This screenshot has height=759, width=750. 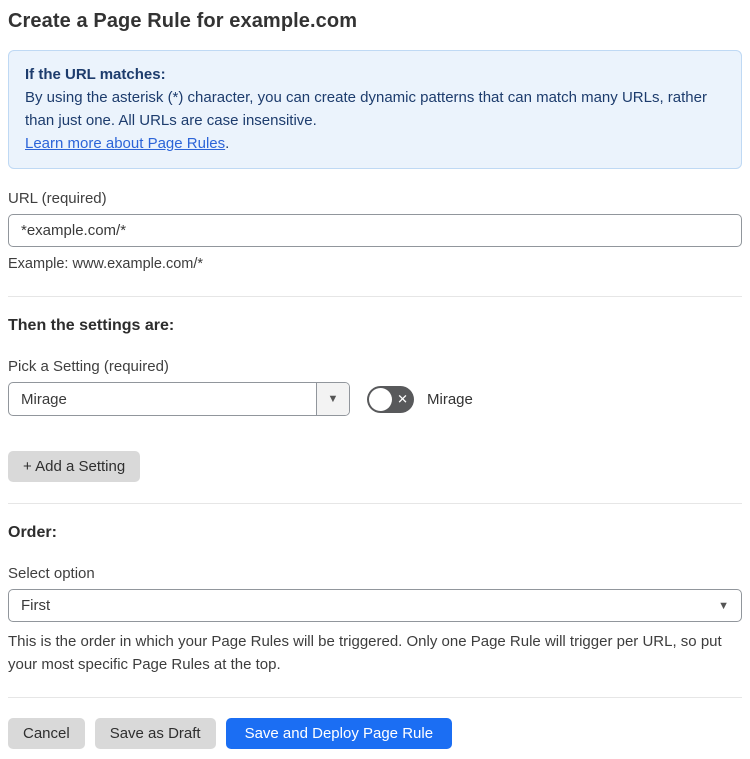 I want to click on settings-section-heading: Then the settings are:, so click(x=91, y=325).